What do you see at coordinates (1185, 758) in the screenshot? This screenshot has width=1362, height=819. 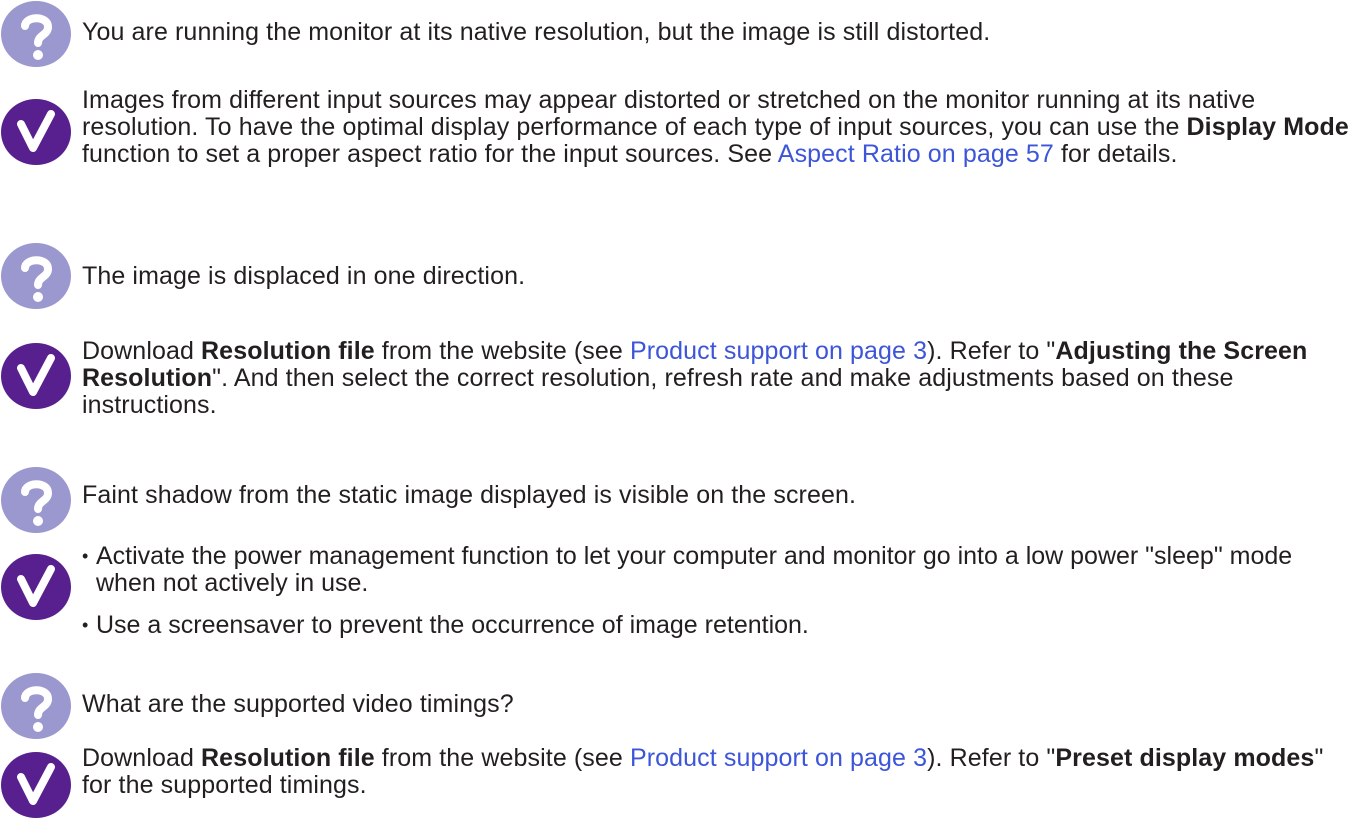 I see `preset-display-modes-term: Preset display modes` at bounding box center [1185, 758].